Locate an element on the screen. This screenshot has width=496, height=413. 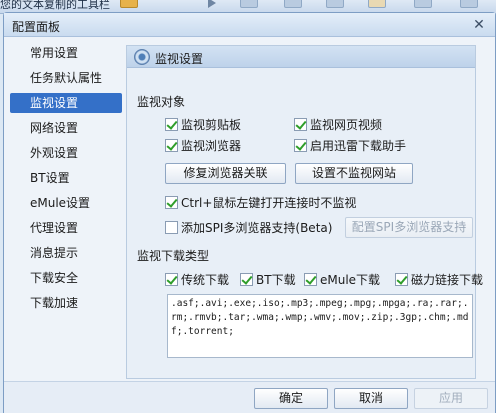
apply-button: 应用 is located at coordinates (451, 398).